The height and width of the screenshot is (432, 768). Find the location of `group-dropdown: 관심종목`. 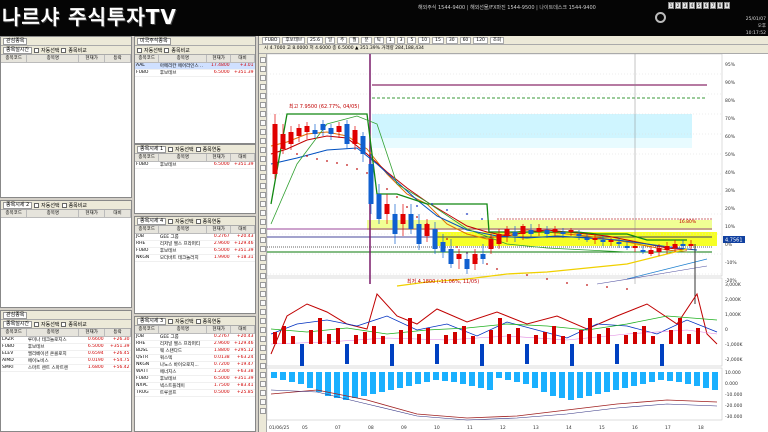

group-dropdown: 관심종목 is located at coordinates (15, 41).